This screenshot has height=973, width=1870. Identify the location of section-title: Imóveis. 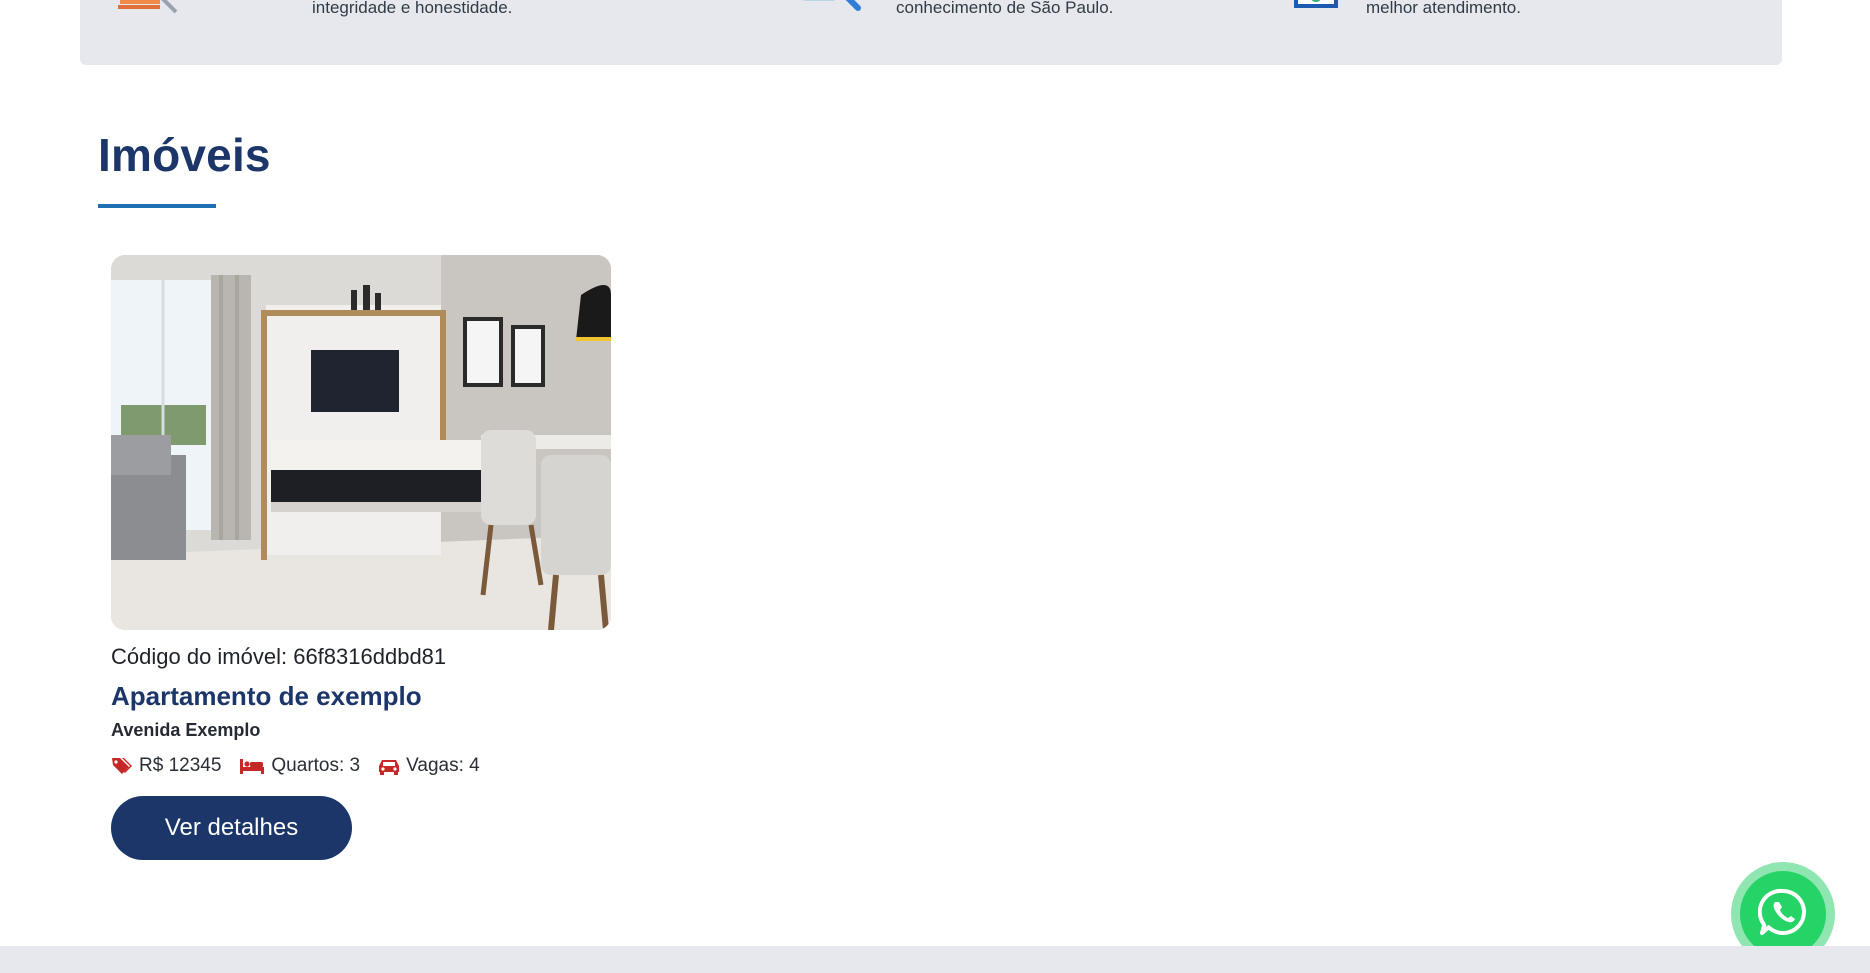
(184, 155).